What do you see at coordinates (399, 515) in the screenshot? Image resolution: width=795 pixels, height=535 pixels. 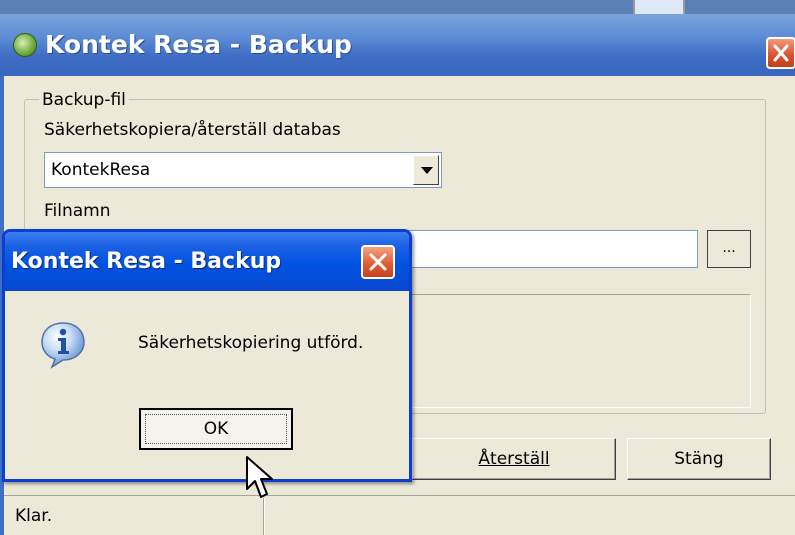 I see `status-bar` at bounding box center [399, 515].